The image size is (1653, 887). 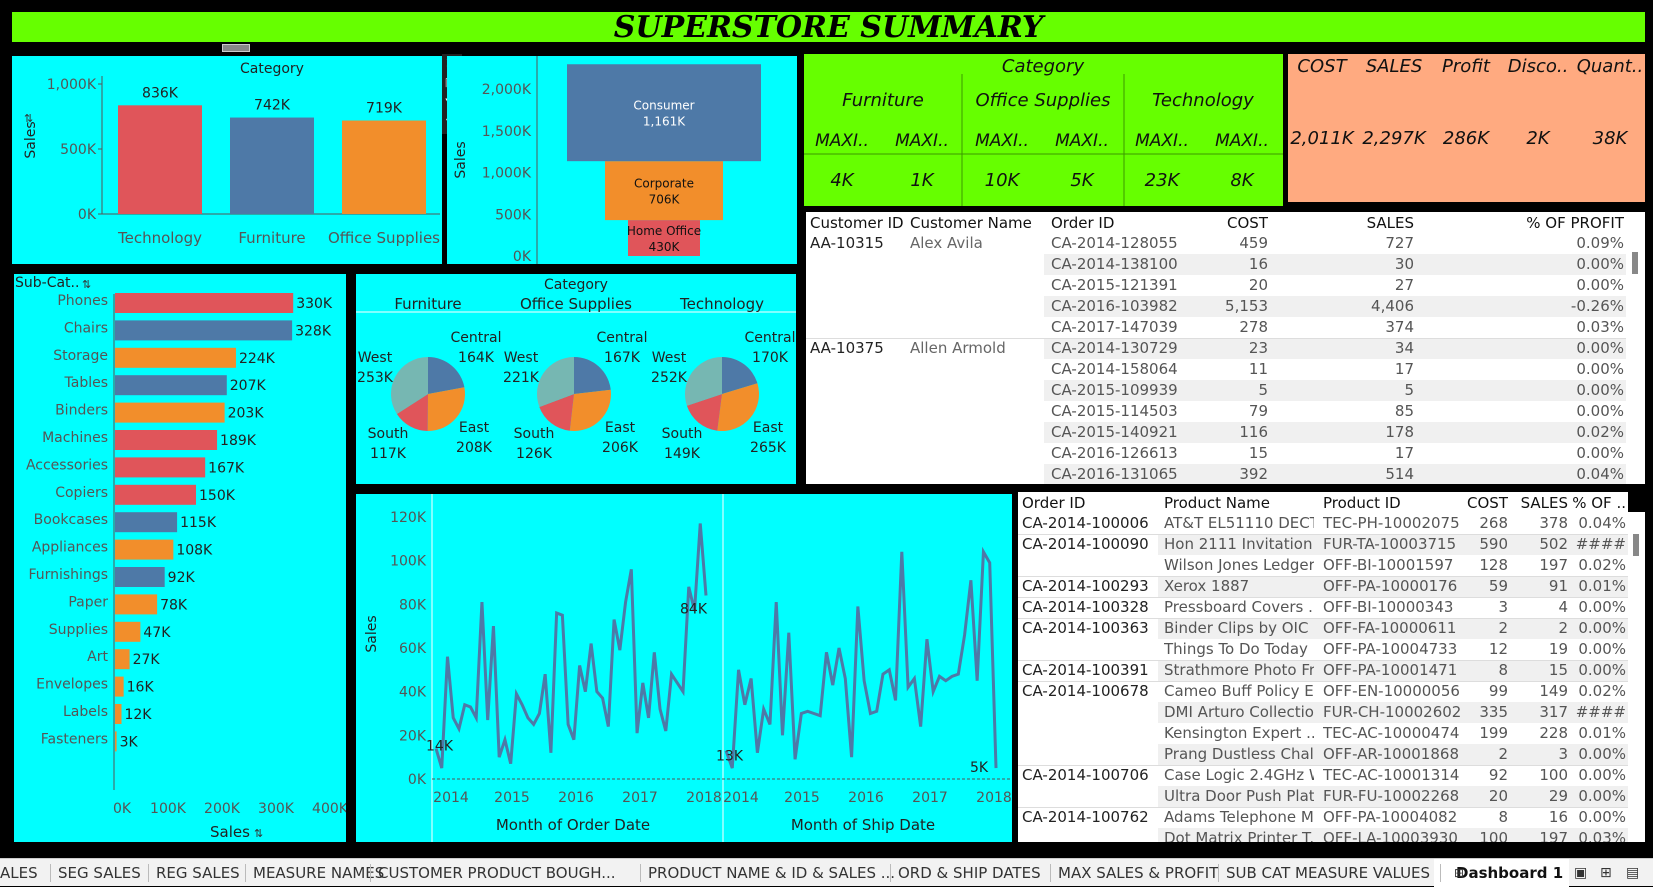 What do you see at coordinates (1635, 348) in the screenshot?
I see `customer-table-scrollbar` at bounding box center [1635, 348].